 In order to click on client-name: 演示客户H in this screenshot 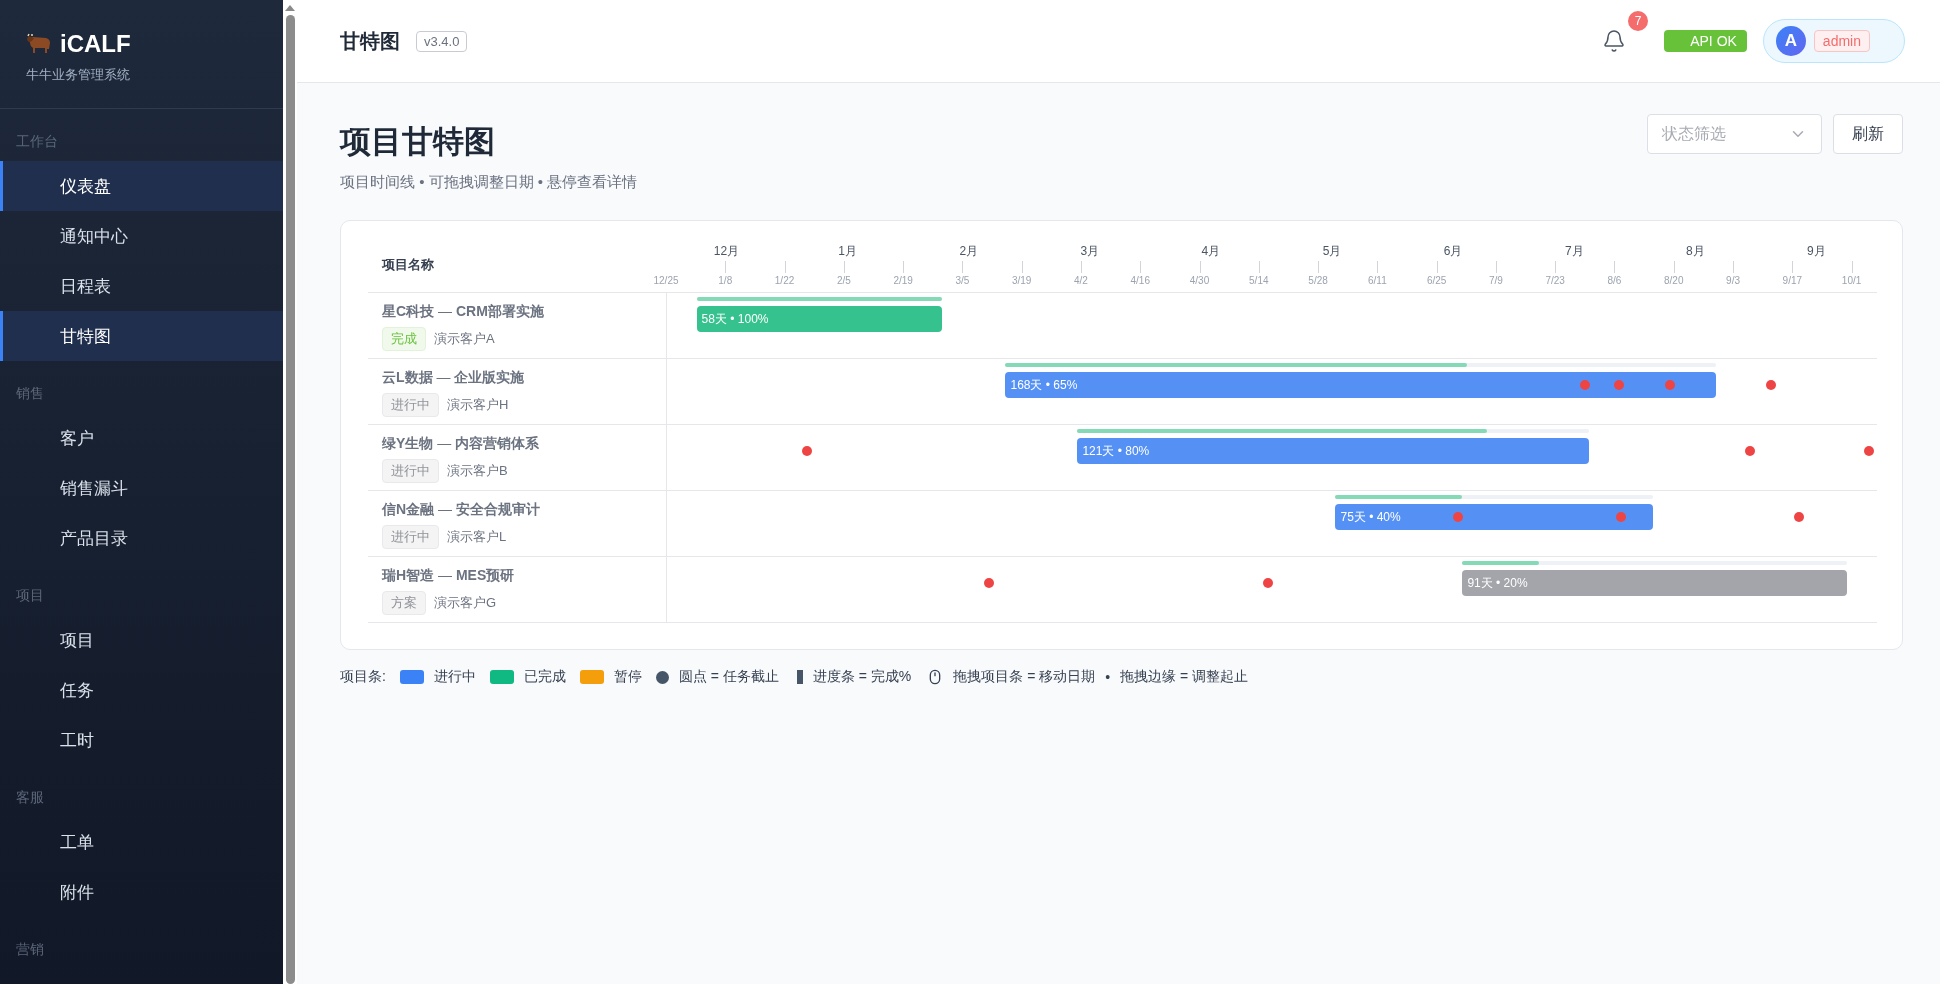, I will do `click(478, 405)`.